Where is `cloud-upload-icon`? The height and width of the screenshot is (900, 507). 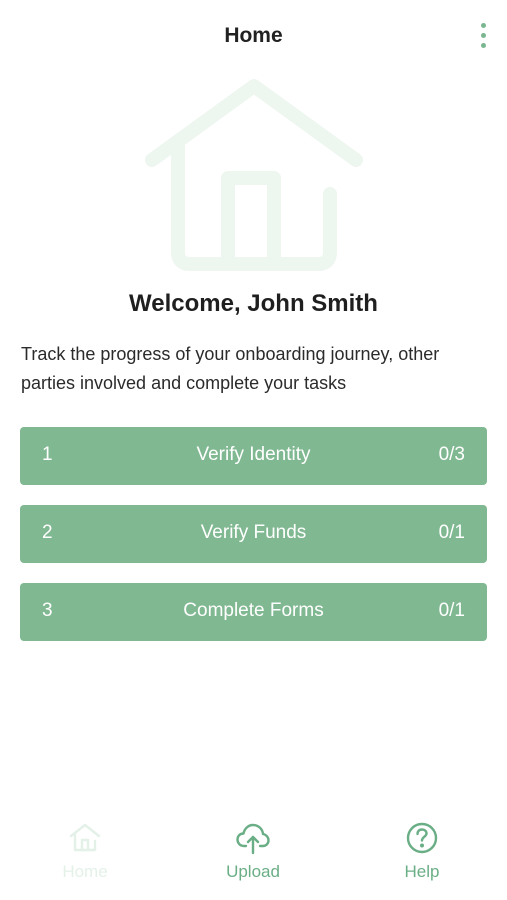
cloud-upload-icon is located at coordinates (253, 839).